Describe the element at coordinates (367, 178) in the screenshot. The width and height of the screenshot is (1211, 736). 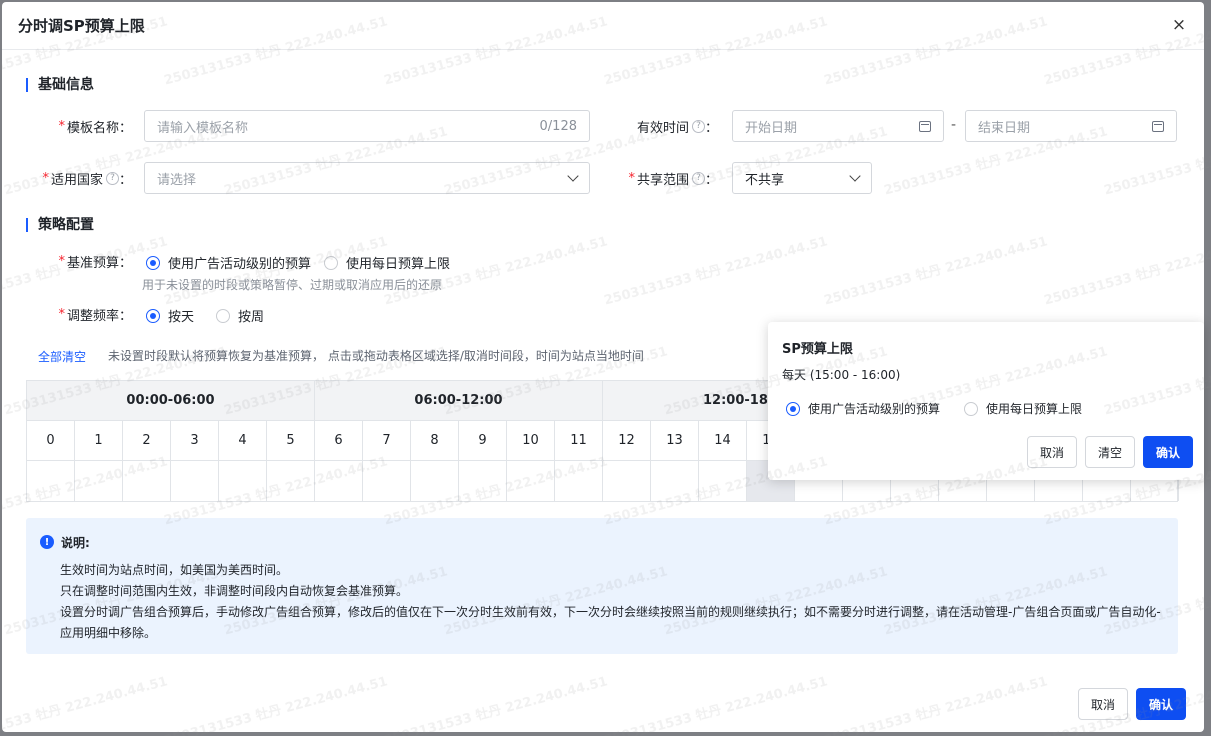
I see `country-select: 请选择` at that location.